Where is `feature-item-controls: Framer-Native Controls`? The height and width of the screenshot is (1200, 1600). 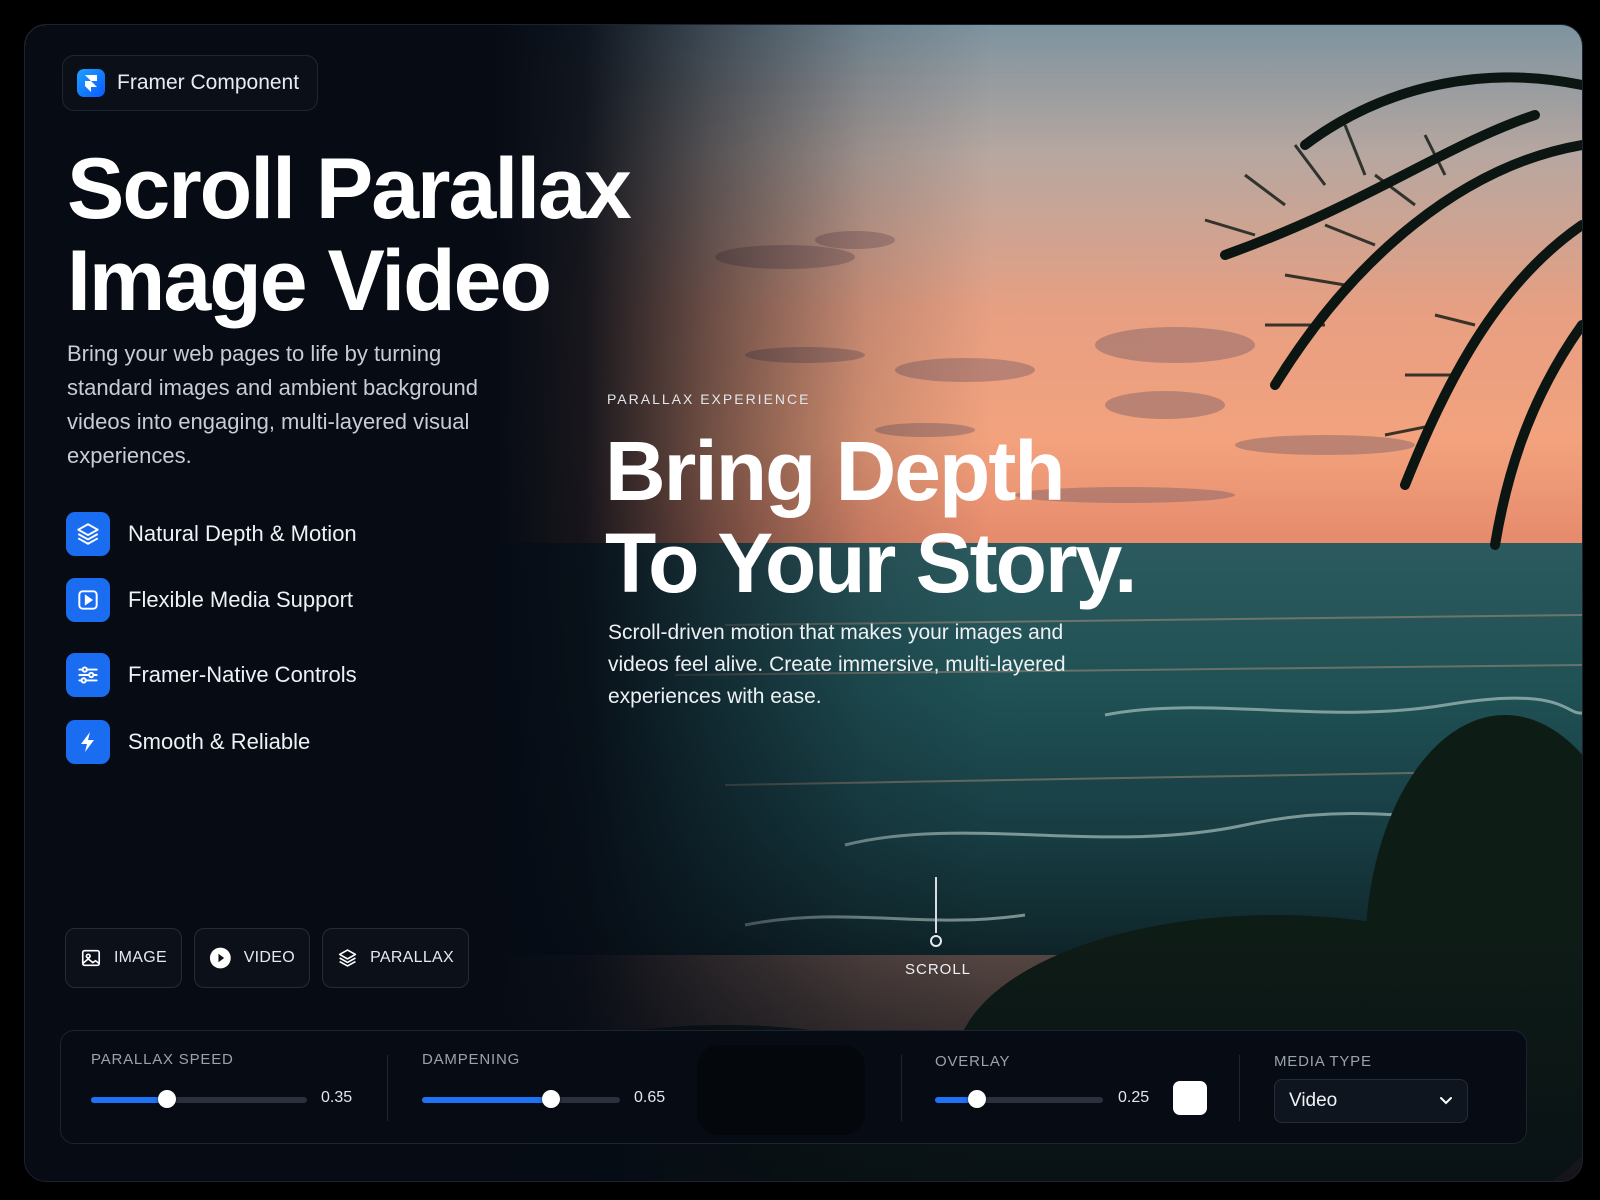
feature-item-controls: Framer-Native Controls is located at coordinates (211, 675).